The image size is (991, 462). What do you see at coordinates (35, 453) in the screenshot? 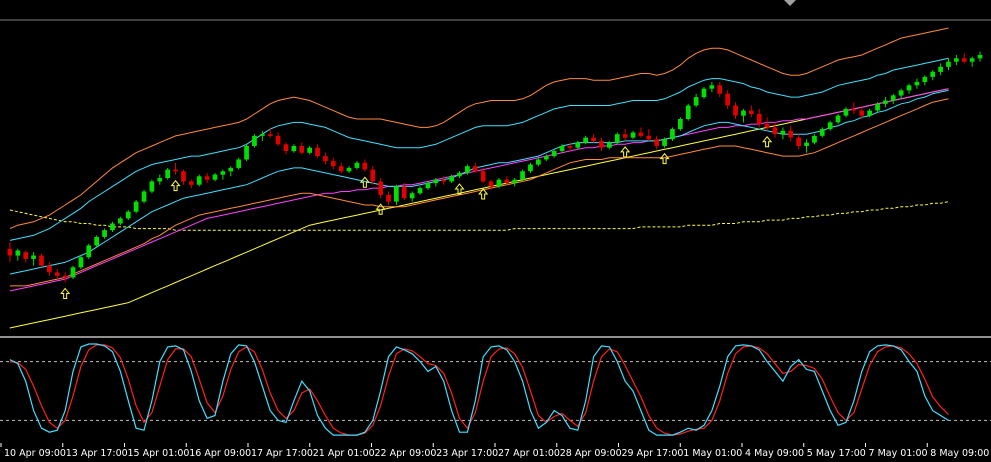
I see `x-tick-label: 10 Apr 09:00` at bounding box center [35, 453].